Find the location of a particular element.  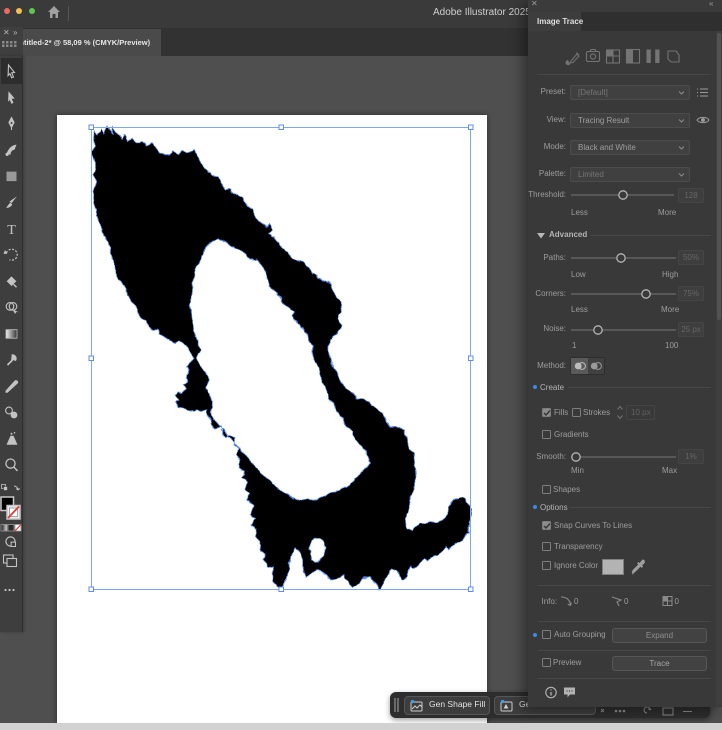

svg-text: T is located at coordinates (11, 230).